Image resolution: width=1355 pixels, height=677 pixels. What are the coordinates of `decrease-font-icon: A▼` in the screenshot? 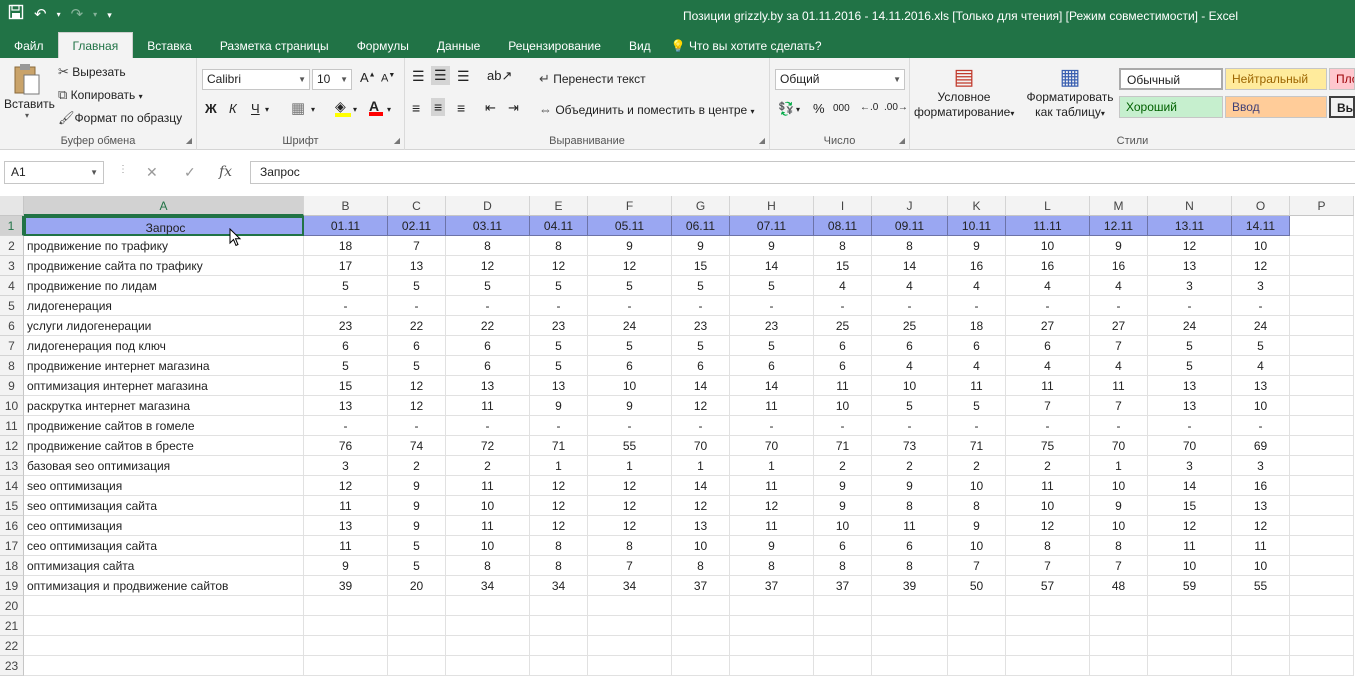 It's located at (388, 78).